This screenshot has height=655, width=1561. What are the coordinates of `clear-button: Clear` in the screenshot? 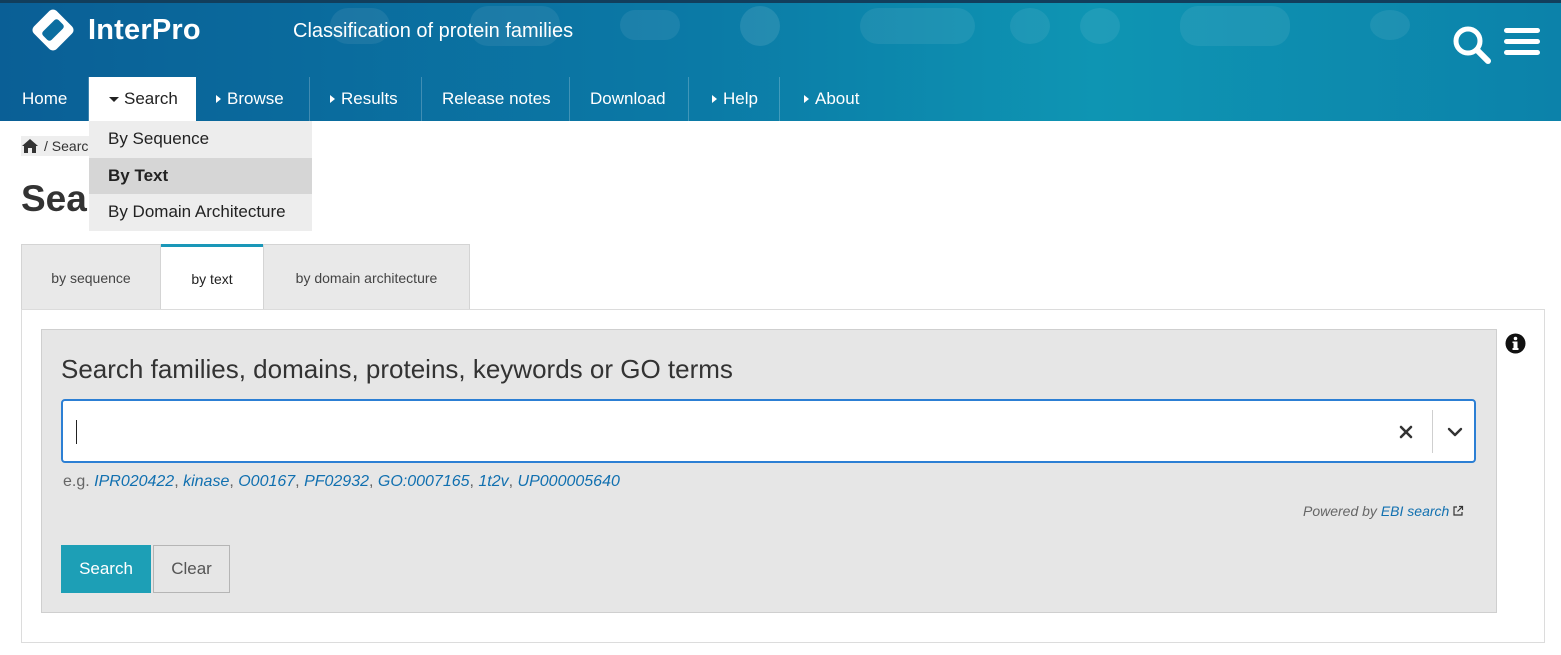 It's located at (191, 569).